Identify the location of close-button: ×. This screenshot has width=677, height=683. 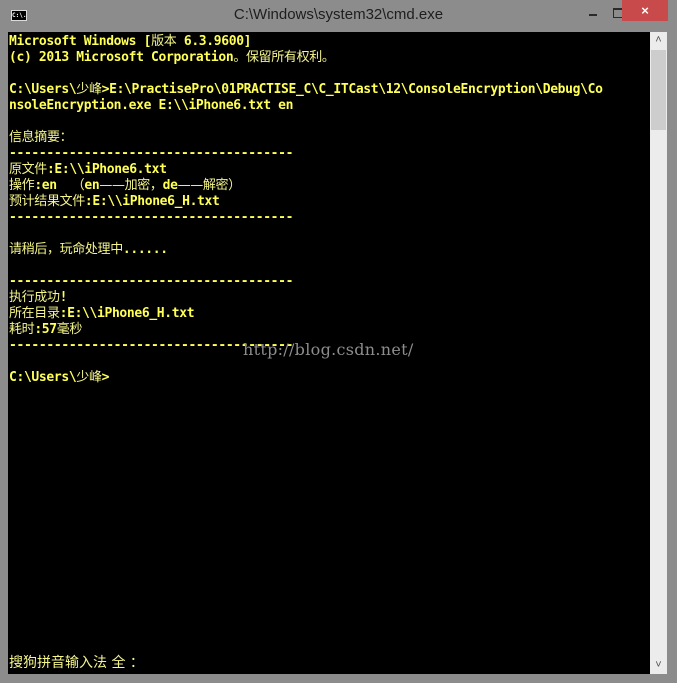
(645, 10).